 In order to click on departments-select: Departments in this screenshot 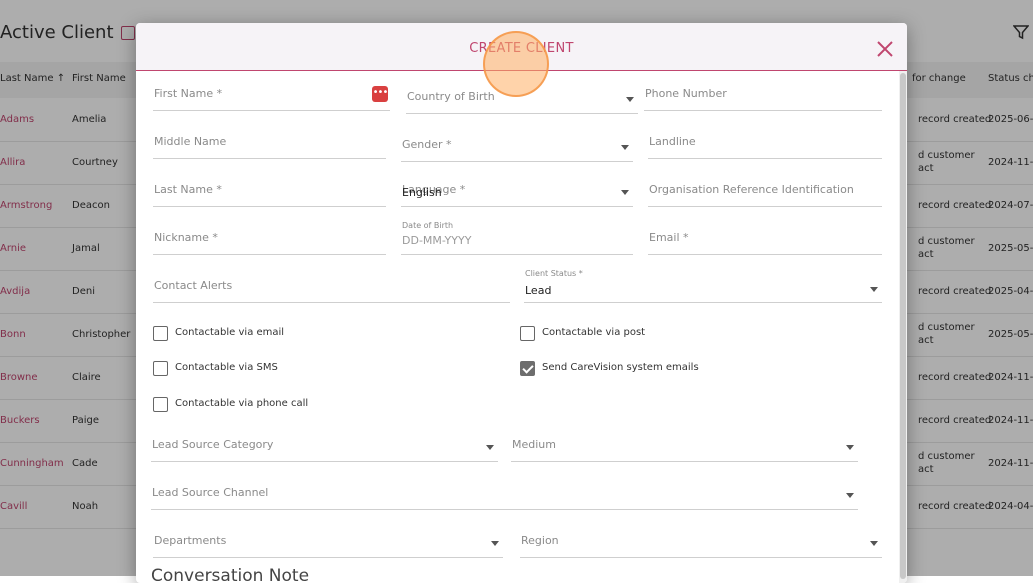, I will do `click(328, 542)`.